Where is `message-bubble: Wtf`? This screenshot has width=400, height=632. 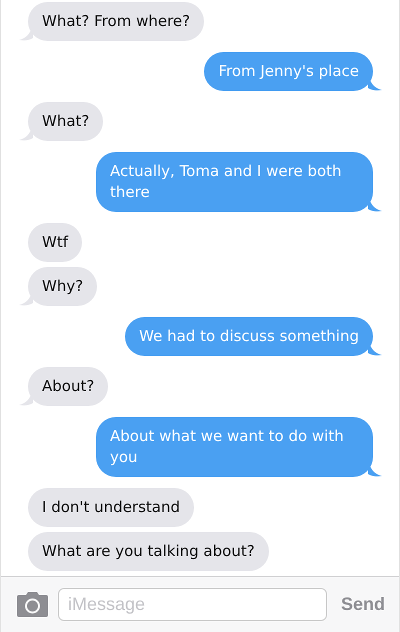
message-bubble: Wtf is located at coordinates (55, 242).